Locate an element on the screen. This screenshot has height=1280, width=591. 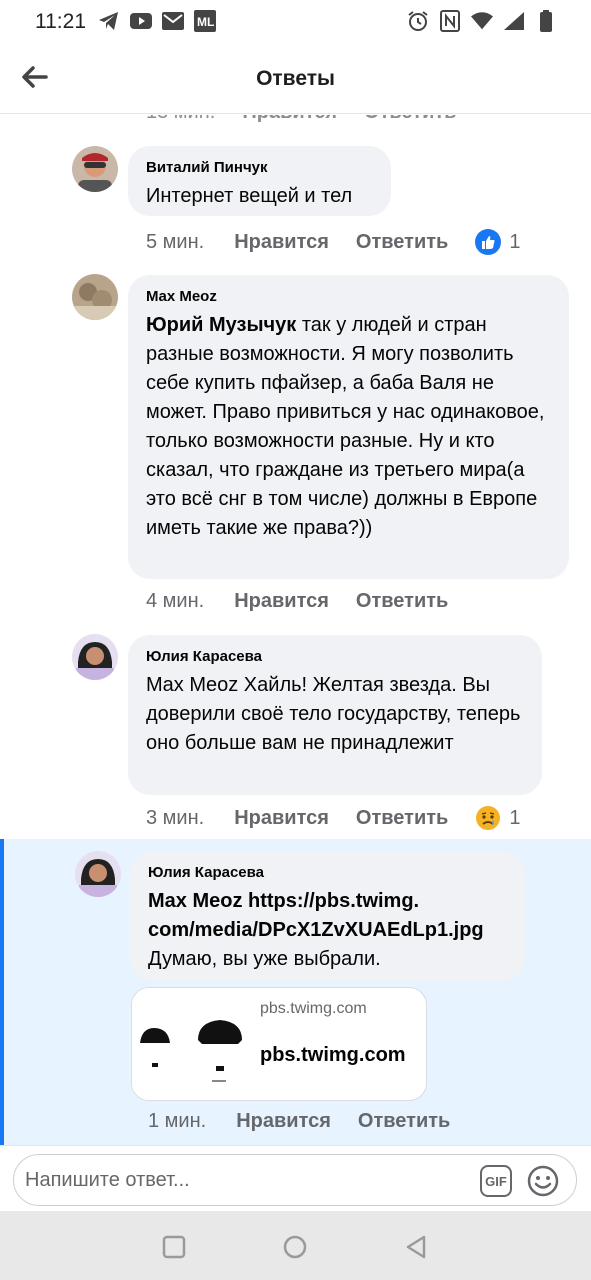
comment-actions: 5 мин. Нравится Ответить 1 is located at coordinates (333, 242).